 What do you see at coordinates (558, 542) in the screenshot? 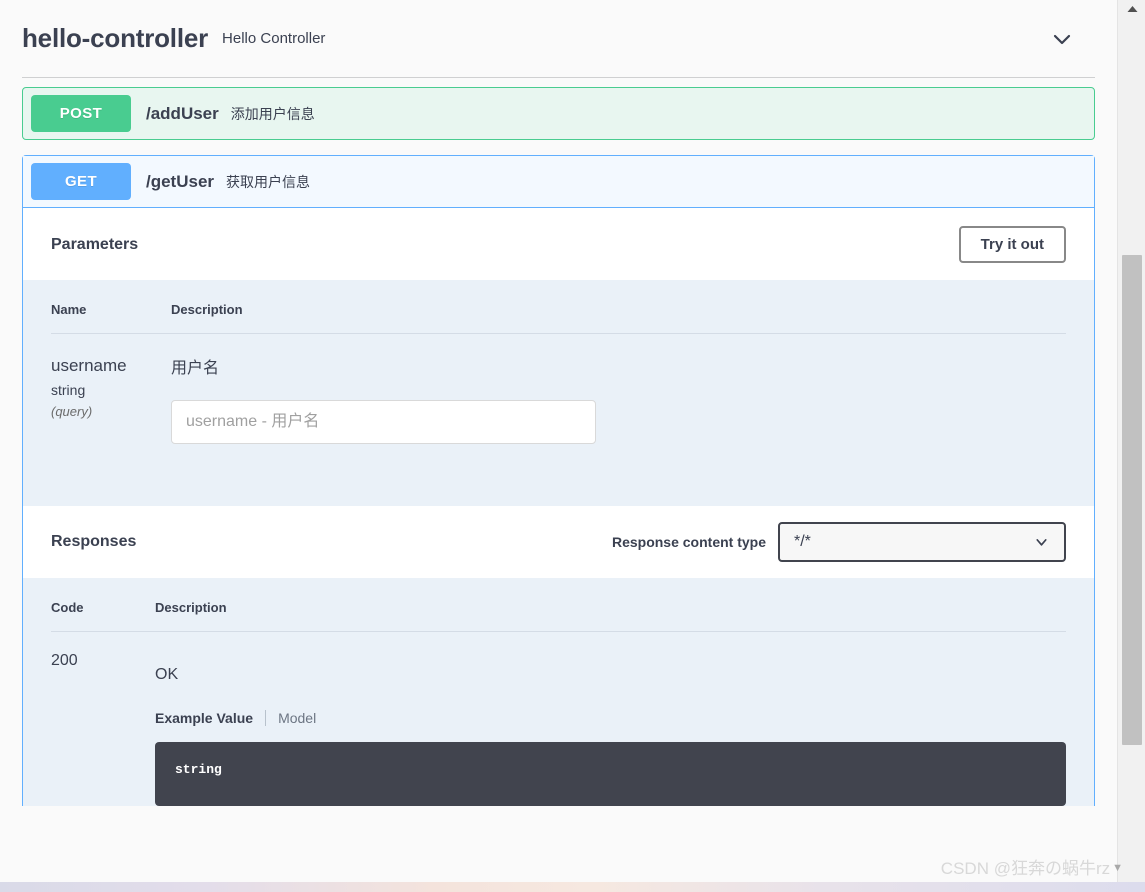
I see `responses-header: Responses Response content type */*` at bounding box center [558, 542].